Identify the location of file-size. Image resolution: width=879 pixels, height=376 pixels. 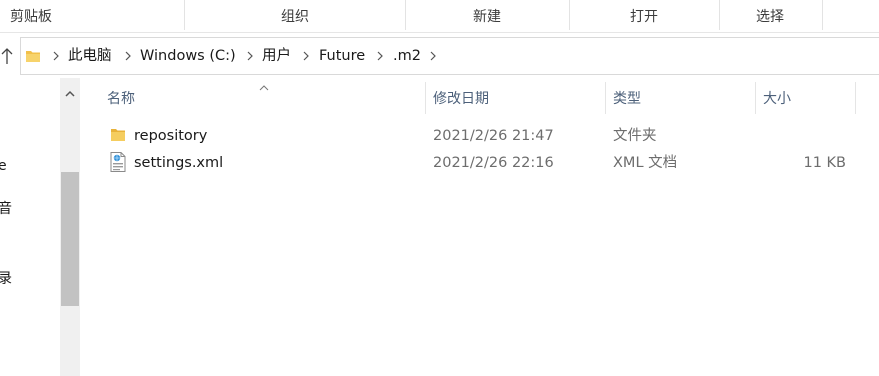
(806, 136).